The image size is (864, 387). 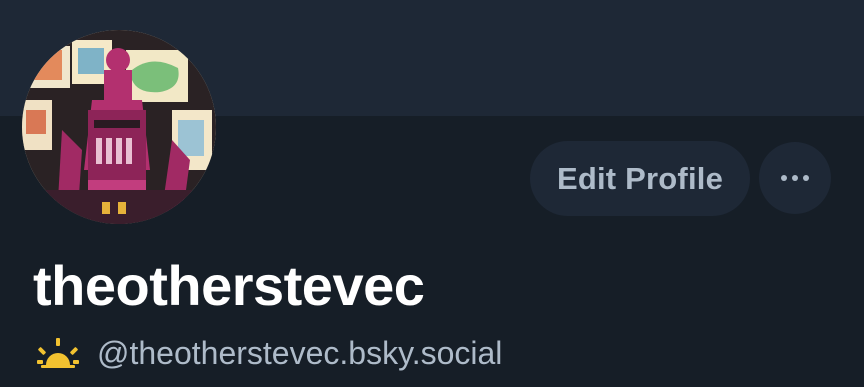 What do you see at coordinates (229, 285) in the screenshot?
I see `display-name: theotherstevec` at bounding box center [229, 285].